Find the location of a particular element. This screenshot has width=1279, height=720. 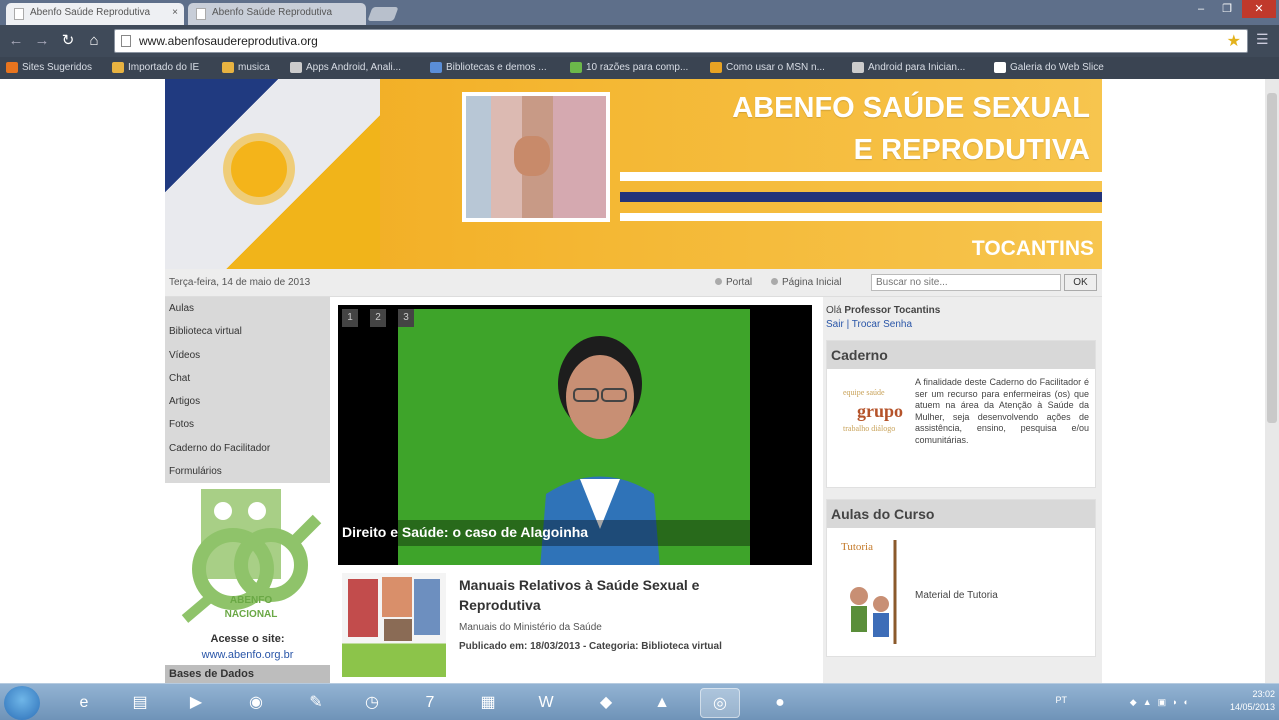

new-tab-button is located at coordinates (383, 14).